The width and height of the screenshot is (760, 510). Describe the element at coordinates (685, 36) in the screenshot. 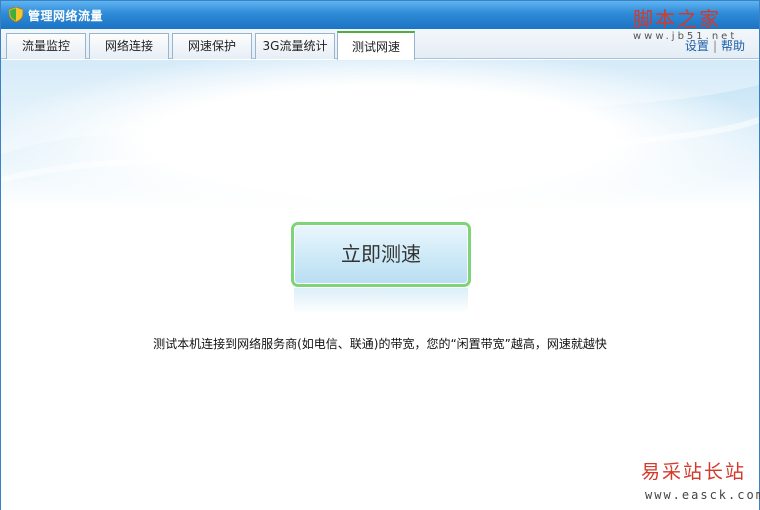

I see `watermark-top-site: www.jb51.net` at that location.